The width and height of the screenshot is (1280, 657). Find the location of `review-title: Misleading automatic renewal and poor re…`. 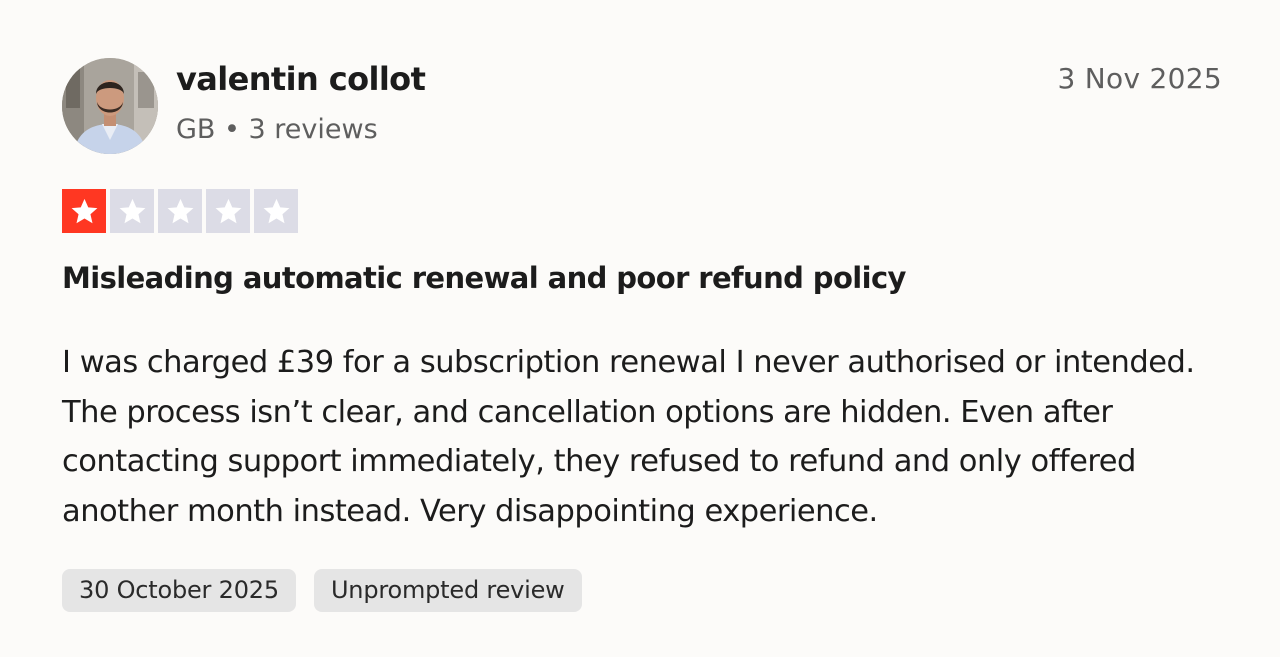

review-title: Misleading automatic renewal and poor re… is located at coordinates (484, 278).